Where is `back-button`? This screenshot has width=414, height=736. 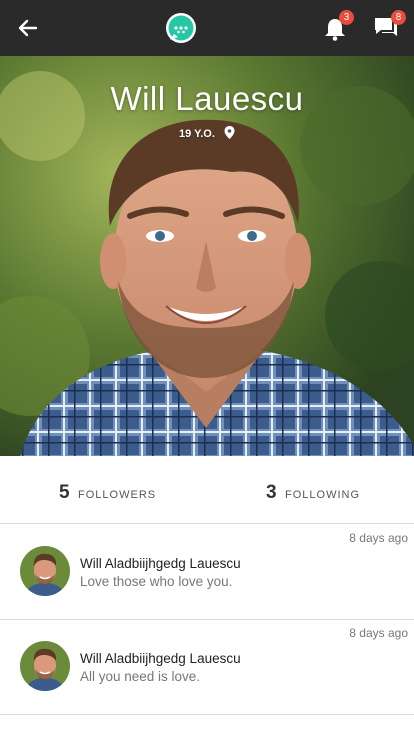
back-button is located at coordinates (28, 28).